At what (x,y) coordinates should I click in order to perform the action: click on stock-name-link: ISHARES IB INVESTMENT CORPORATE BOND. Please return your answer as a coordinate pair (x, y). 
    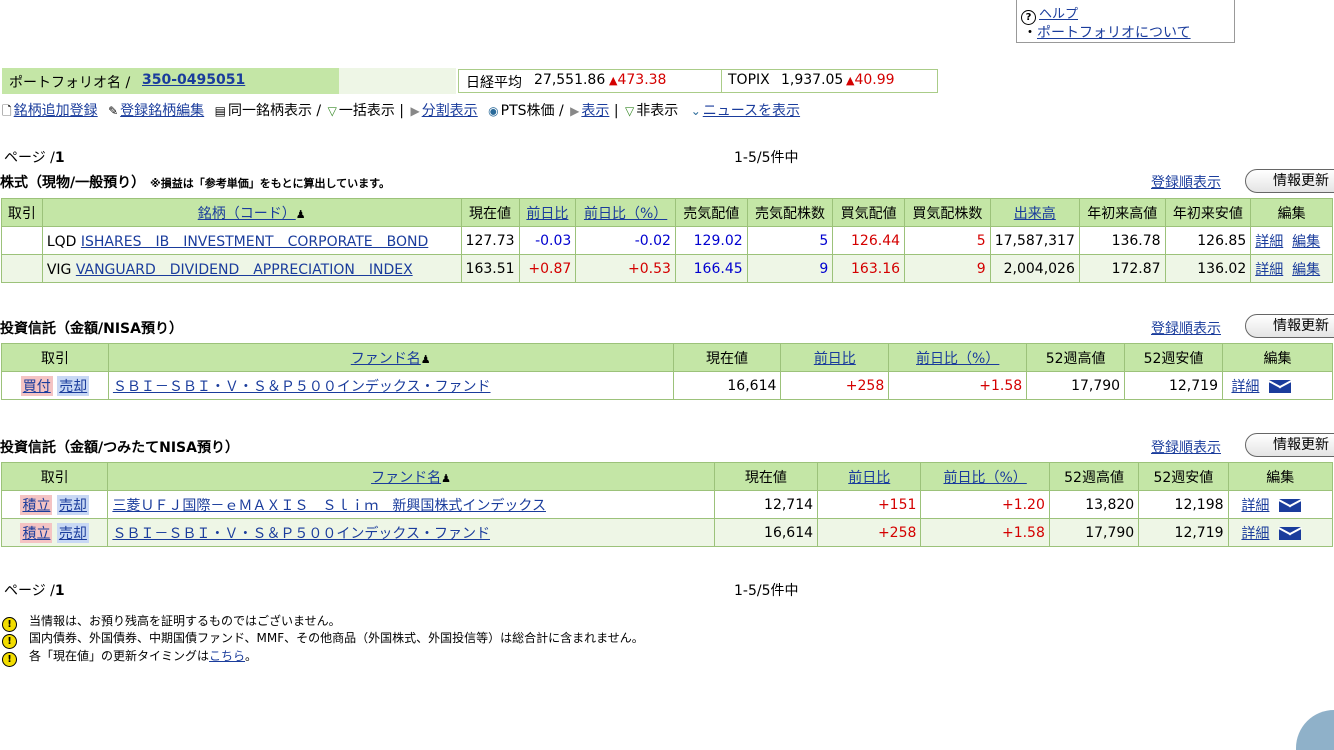
    Looking at the image, I should click on (254, 242).